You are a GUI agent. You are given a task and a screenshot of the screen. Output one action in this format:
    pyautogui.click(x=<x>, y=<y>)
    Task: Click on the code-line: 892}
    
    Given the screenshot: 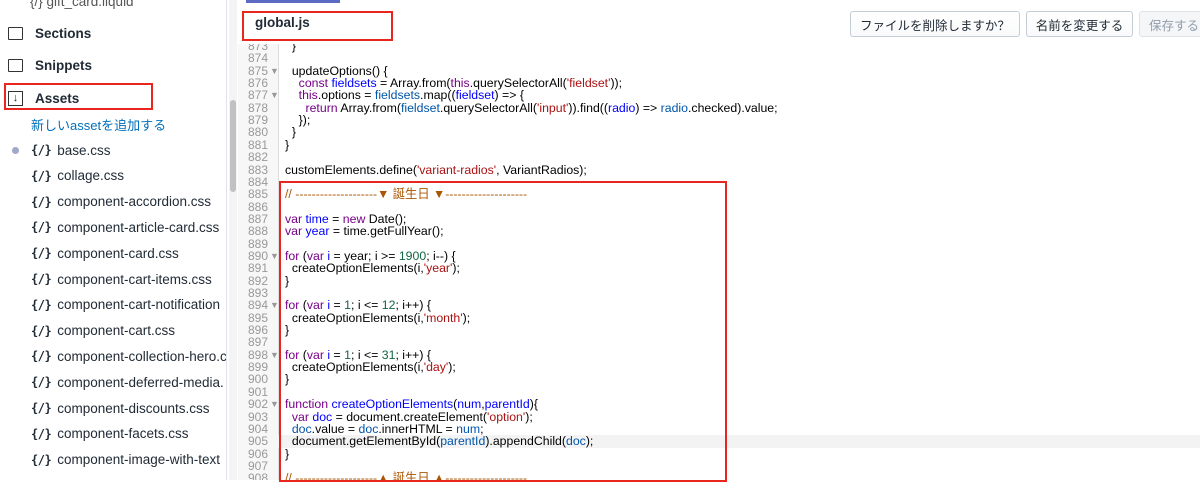 What is the action you would take?
    pyautogui.click(x=718, y=280)
    